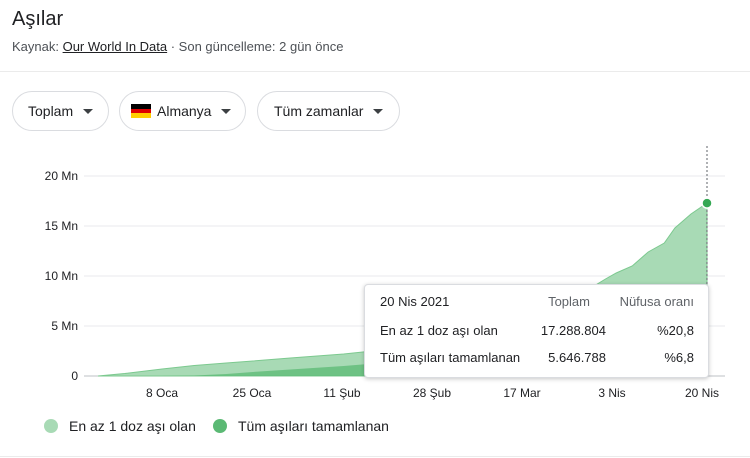  I want to click on x-tick-label: 25 Oca, so click(252, 393).